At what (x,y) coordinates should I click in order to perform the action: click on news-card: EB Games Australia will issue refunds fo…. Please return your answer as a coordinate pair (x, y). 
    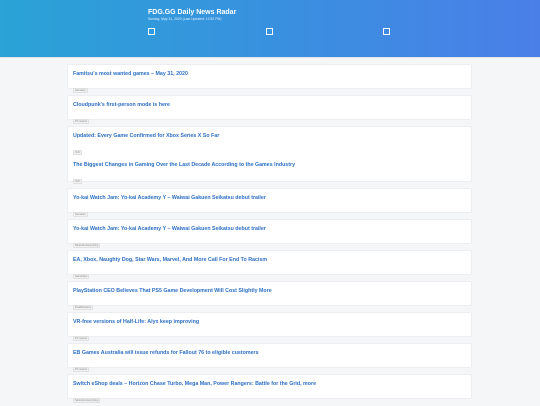
    Looking at the image, I should click on (269, 357).